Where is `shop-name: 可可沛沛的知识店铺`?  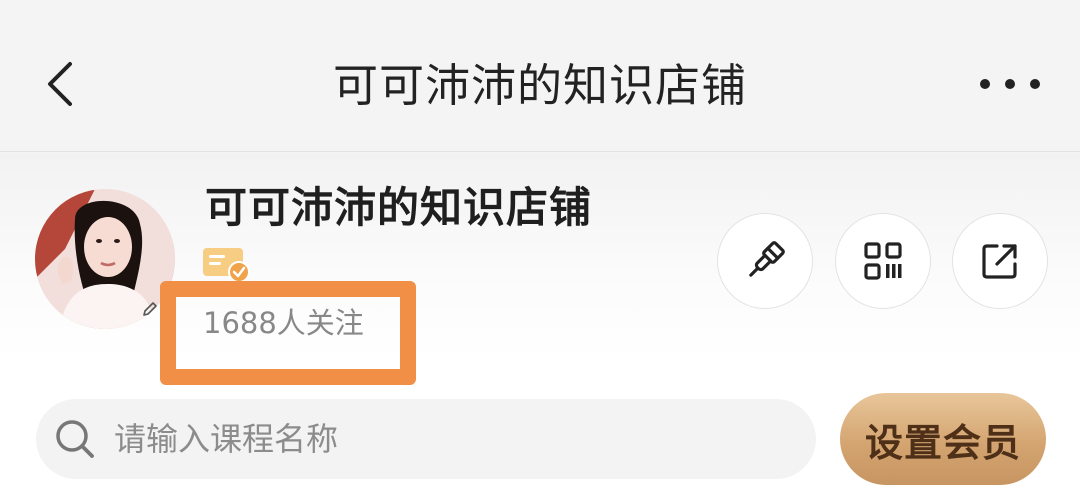 shop-name: 可可沛沛的知识店铺 is located at coordinates (399, 207).